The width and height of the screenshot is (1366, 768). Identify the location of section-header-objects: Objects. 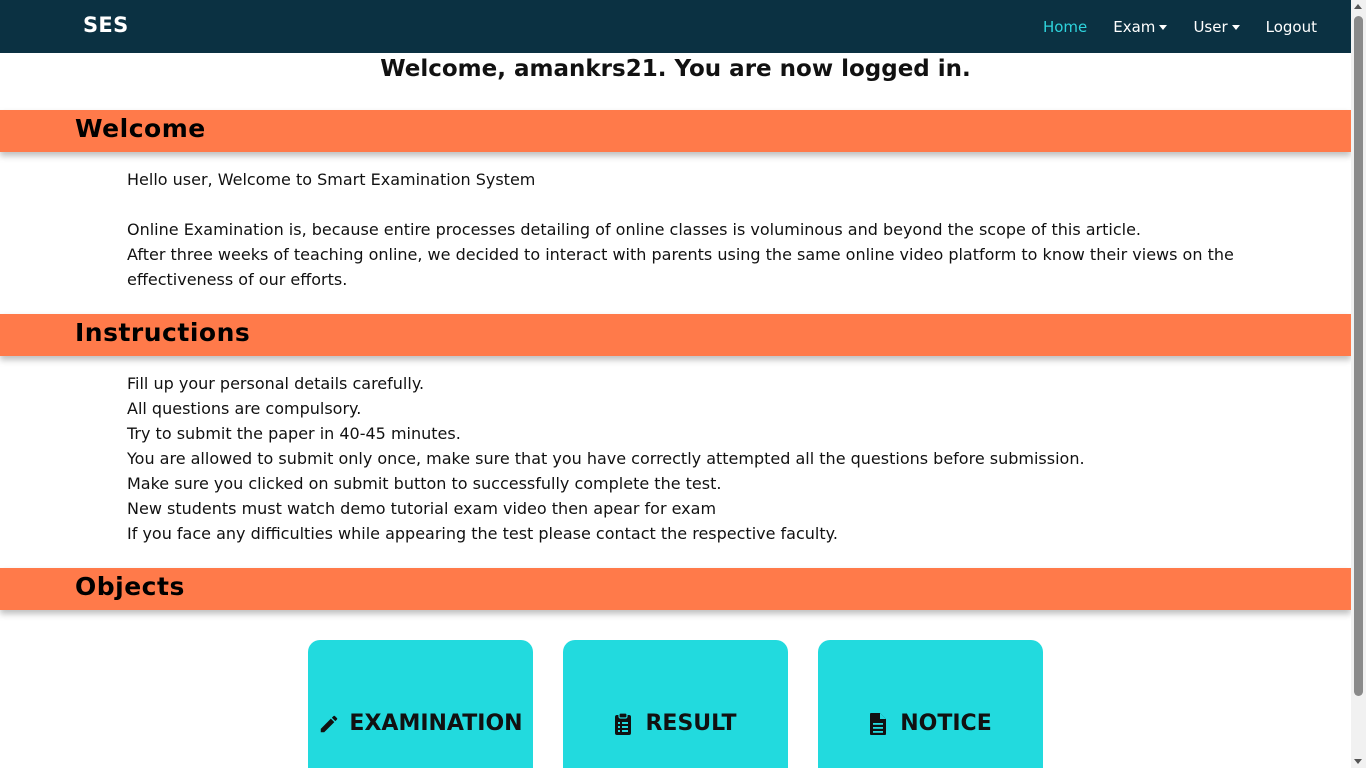
(675, 589).